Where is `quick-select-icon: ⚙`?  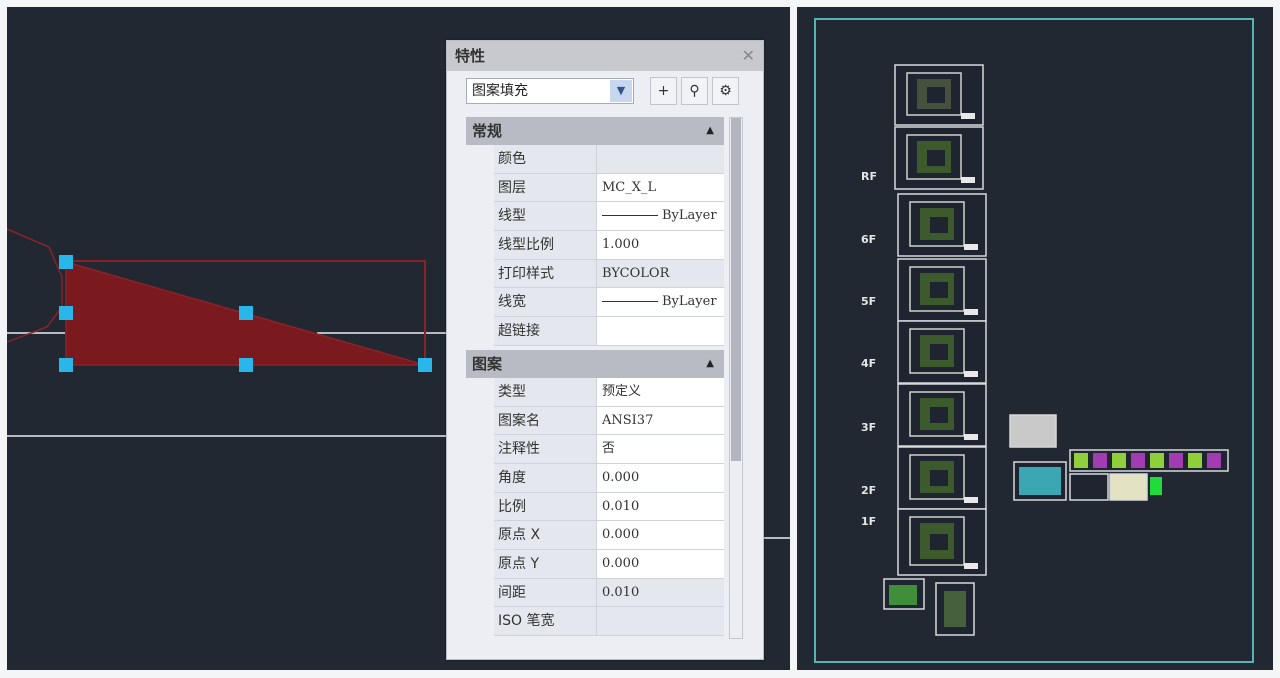
quick-select-icon: ⚙ is located at coordinates (725, 91).